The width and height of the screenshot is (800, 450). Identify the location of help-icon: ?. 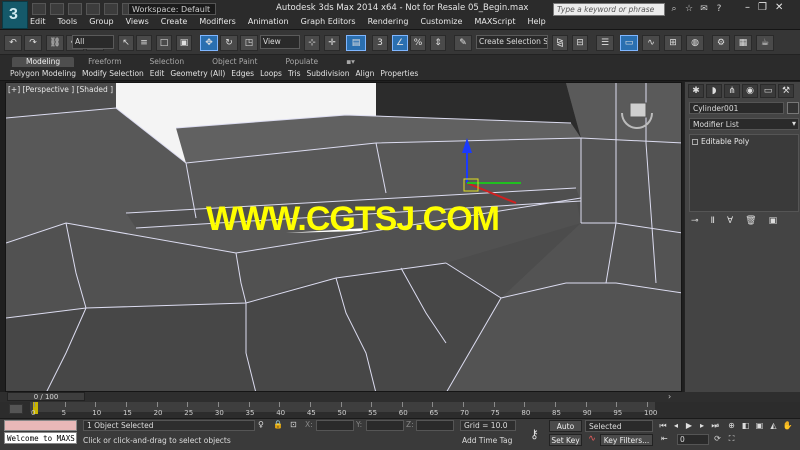
(719, 9).